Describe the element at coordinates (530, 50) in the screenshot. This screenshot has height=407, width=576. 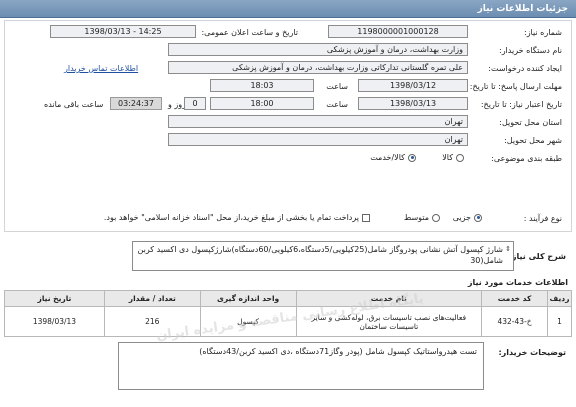
I see `buyer-org-label: نام دستگاه خریدار:` at that location.